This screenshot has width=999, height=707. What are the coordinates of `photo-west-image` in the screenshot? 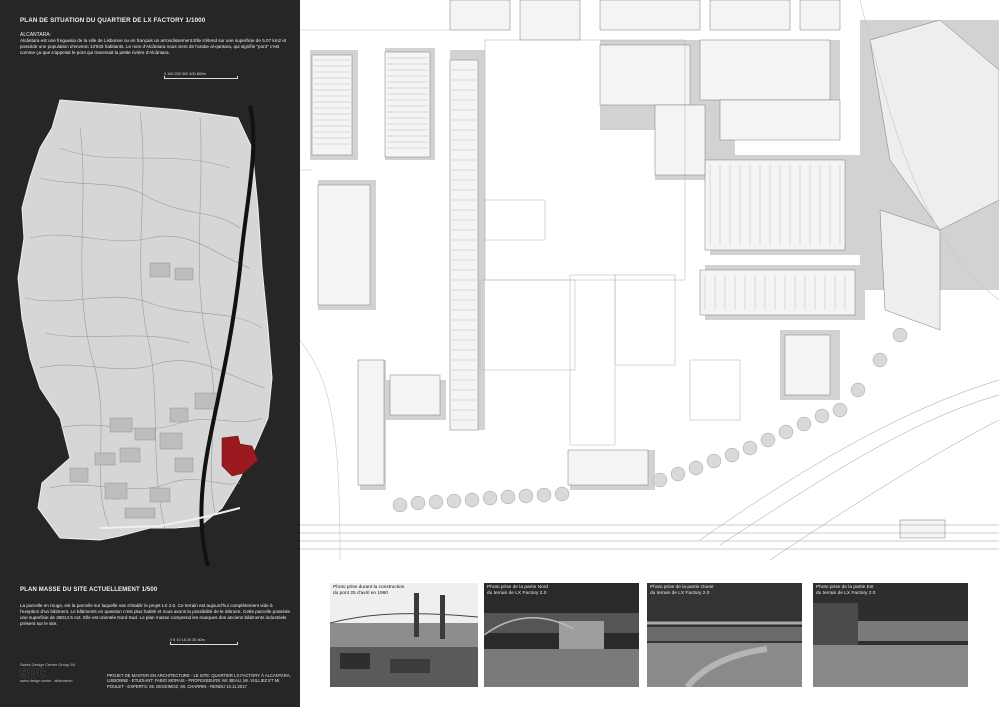 It's located at (724, 636).